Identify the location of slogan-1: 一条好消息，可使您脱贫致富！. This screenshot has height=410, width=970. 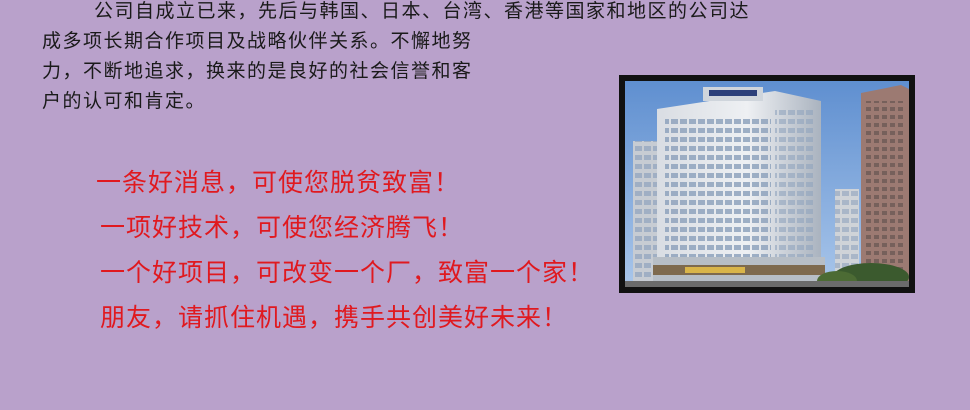
(278, 182).